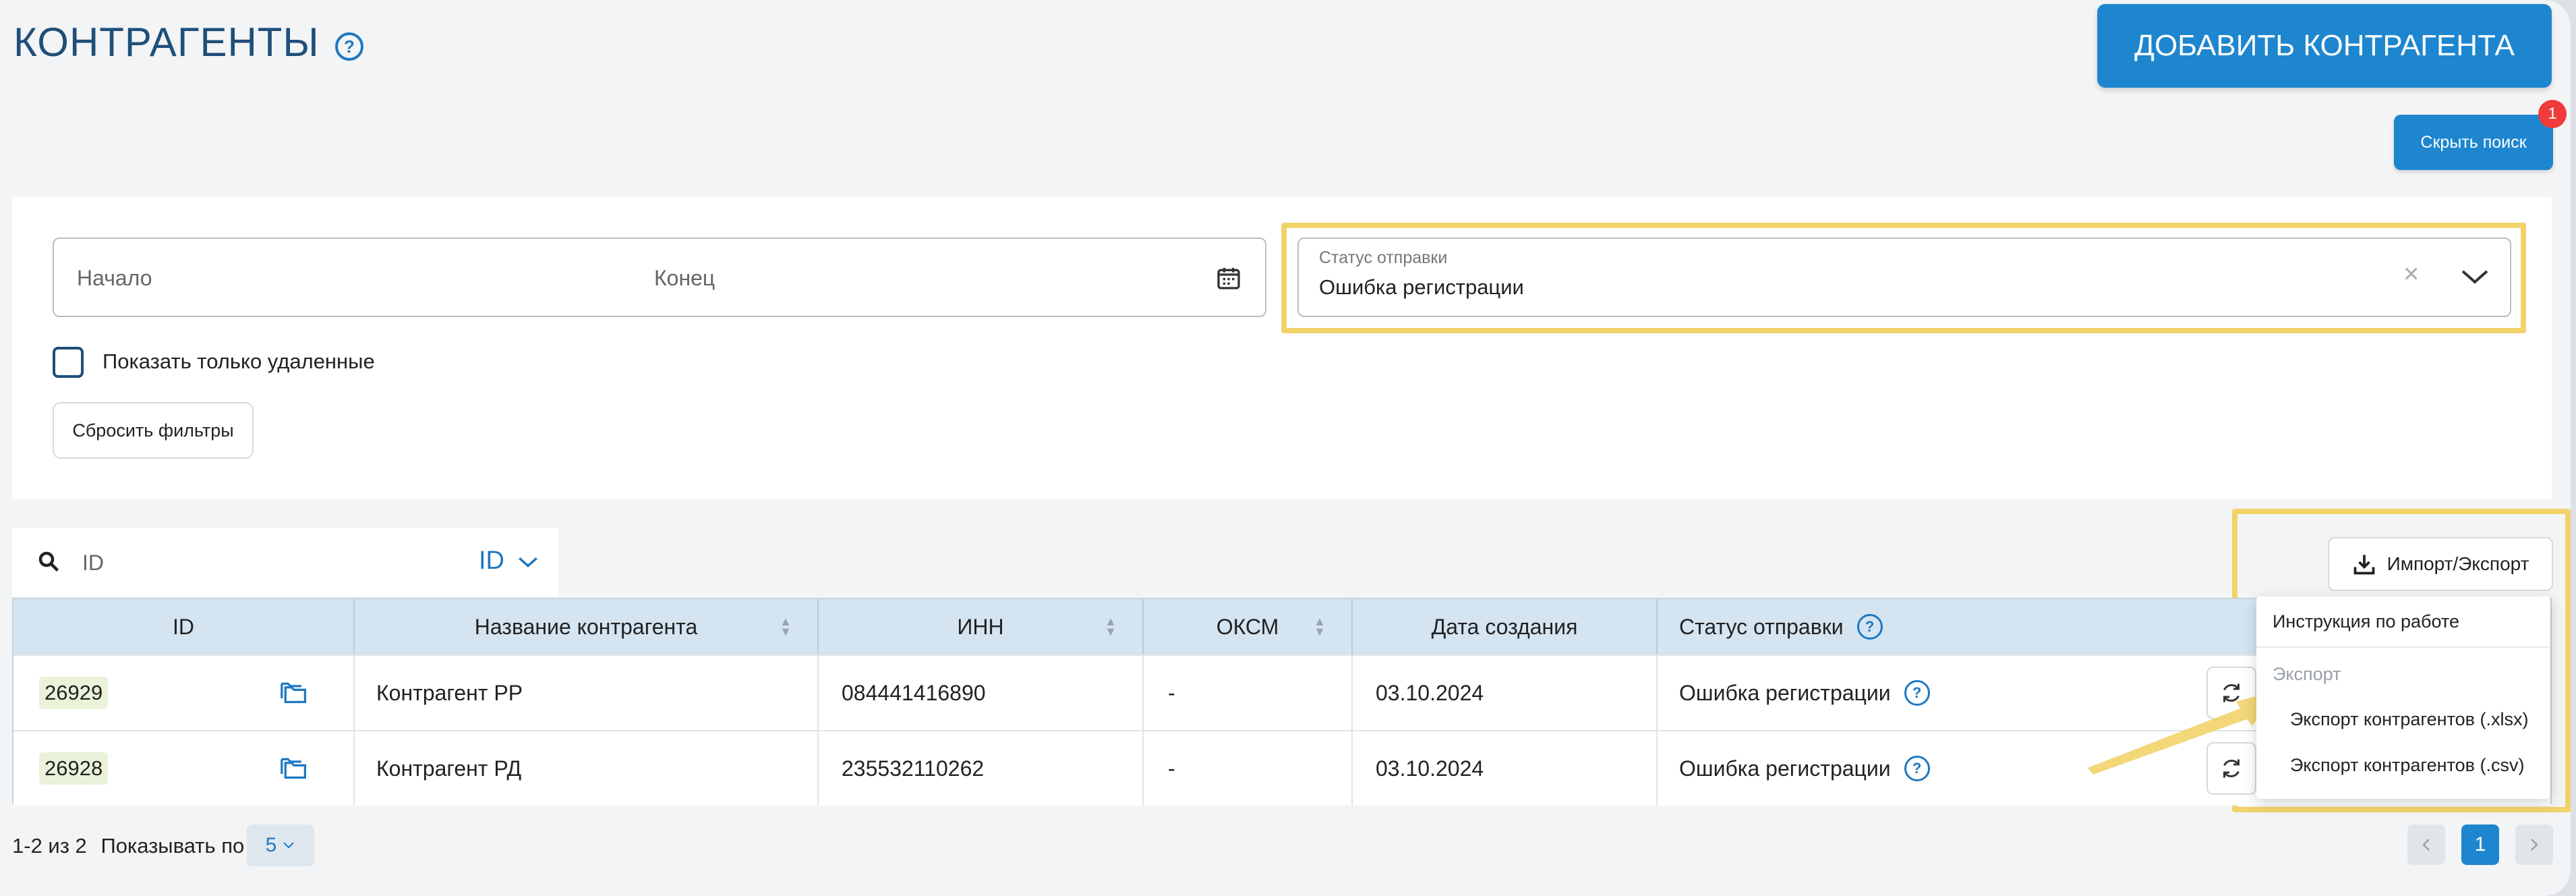 Image resolution: width=2576 pixels, height=896 pixels. Describe the element at coordinates (50, 846) in the screenshot. I see `pagination-range-text: 1-2 из 2` at that location.